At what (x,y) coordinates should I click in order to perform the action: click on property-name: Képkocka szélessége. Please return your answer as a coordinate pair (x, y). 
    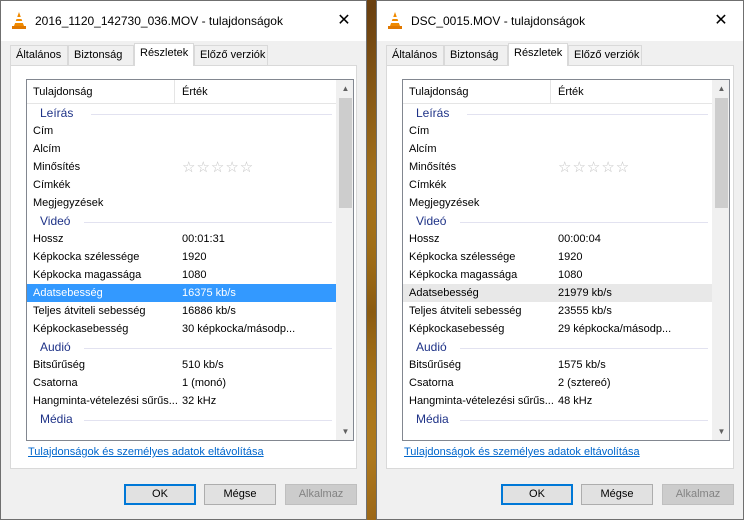
    Looking at the image, I should click on (462, 257).